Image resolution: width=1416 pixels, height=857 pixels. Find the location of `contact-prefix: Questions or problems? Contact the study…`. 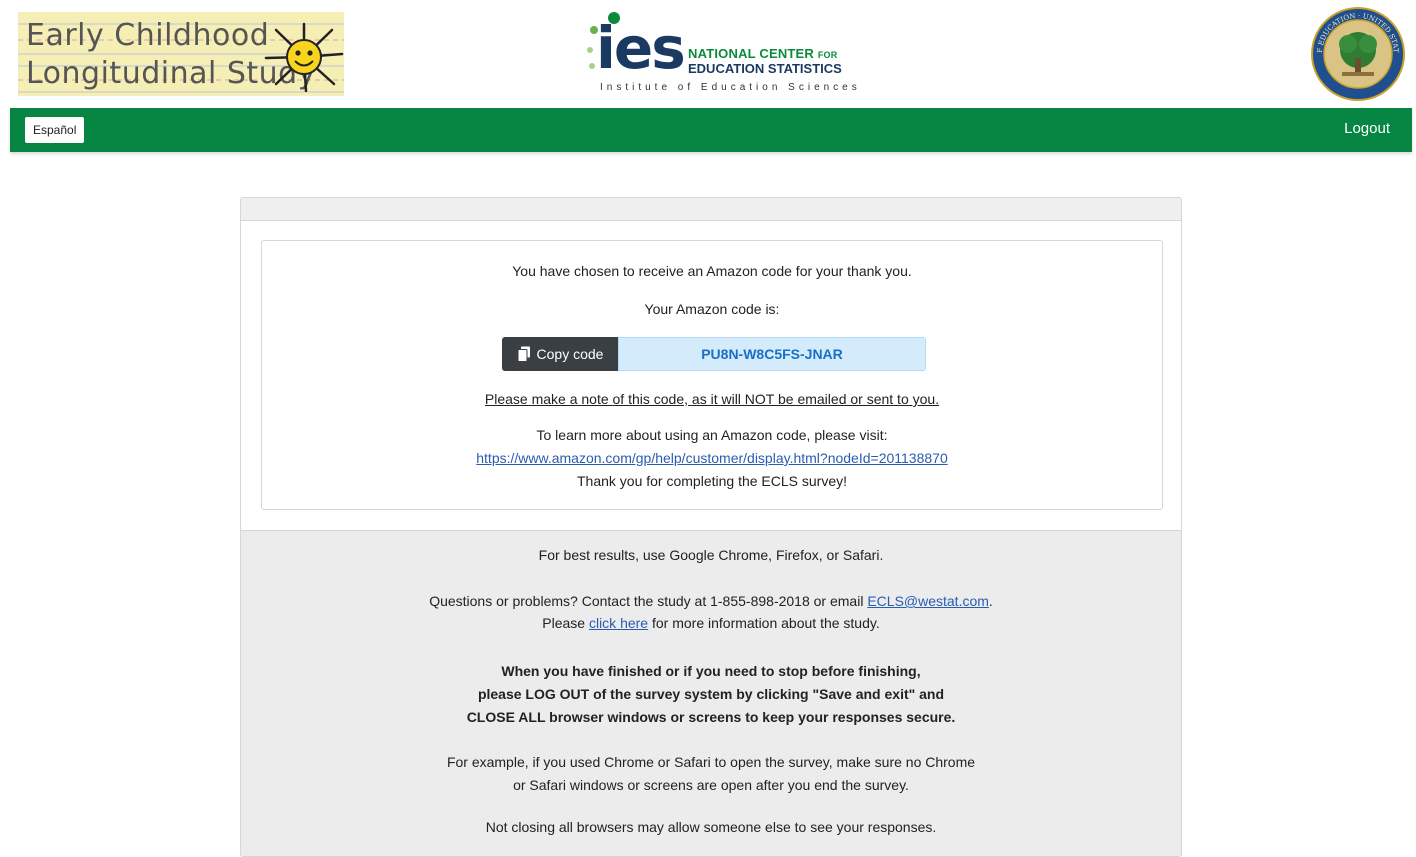

contact-prefix: Questions or problems? Contact the study… is located at coordinates (648, 601).